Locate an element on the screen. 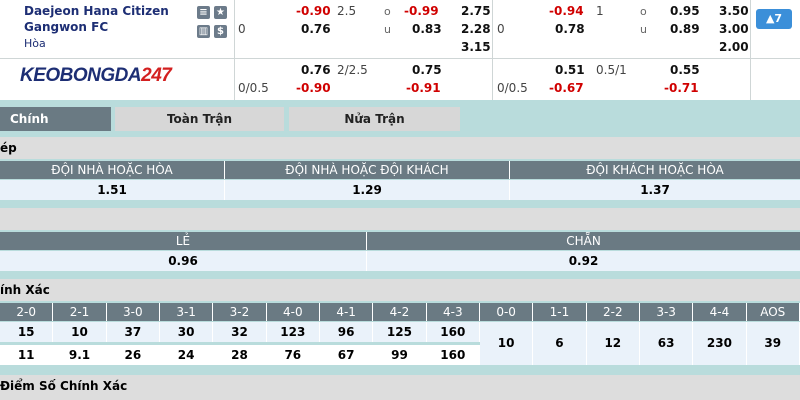 This screenshot has width=800, height=400. ou-over-label-full: o is located at coordinates (387, 11).